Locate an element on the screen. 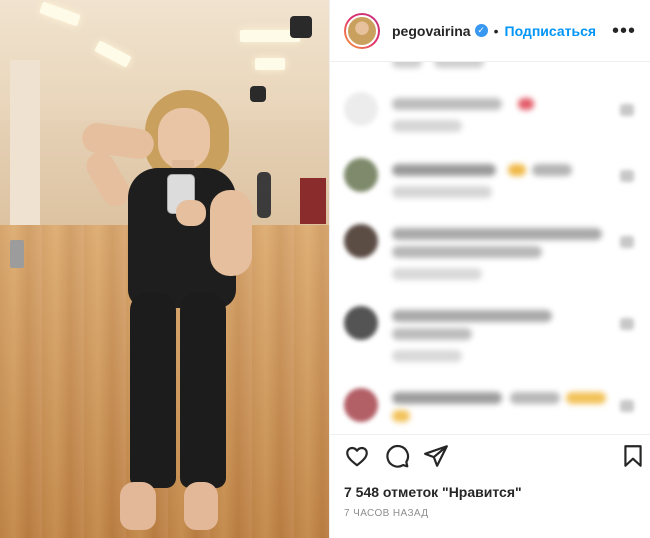  comment-icon is located at coordinates (397, 456).